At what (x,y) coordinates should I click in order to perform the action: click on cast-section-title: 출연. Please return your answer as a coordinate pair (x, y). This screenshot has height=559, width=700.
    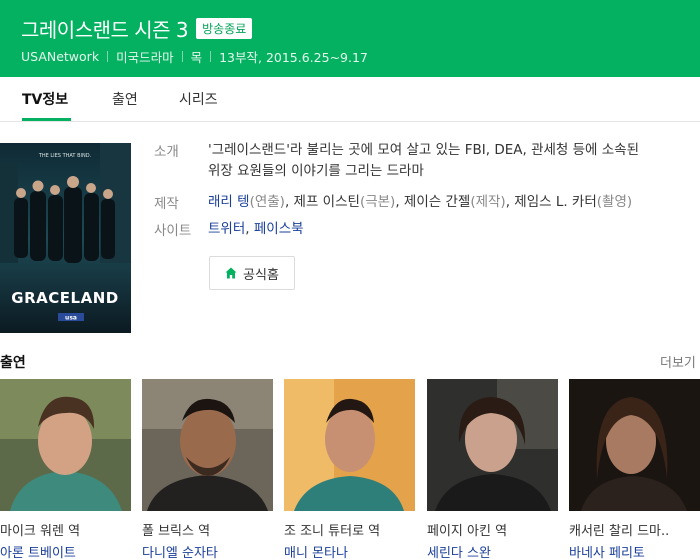
    Looking at the image, I should click on (13, 363).